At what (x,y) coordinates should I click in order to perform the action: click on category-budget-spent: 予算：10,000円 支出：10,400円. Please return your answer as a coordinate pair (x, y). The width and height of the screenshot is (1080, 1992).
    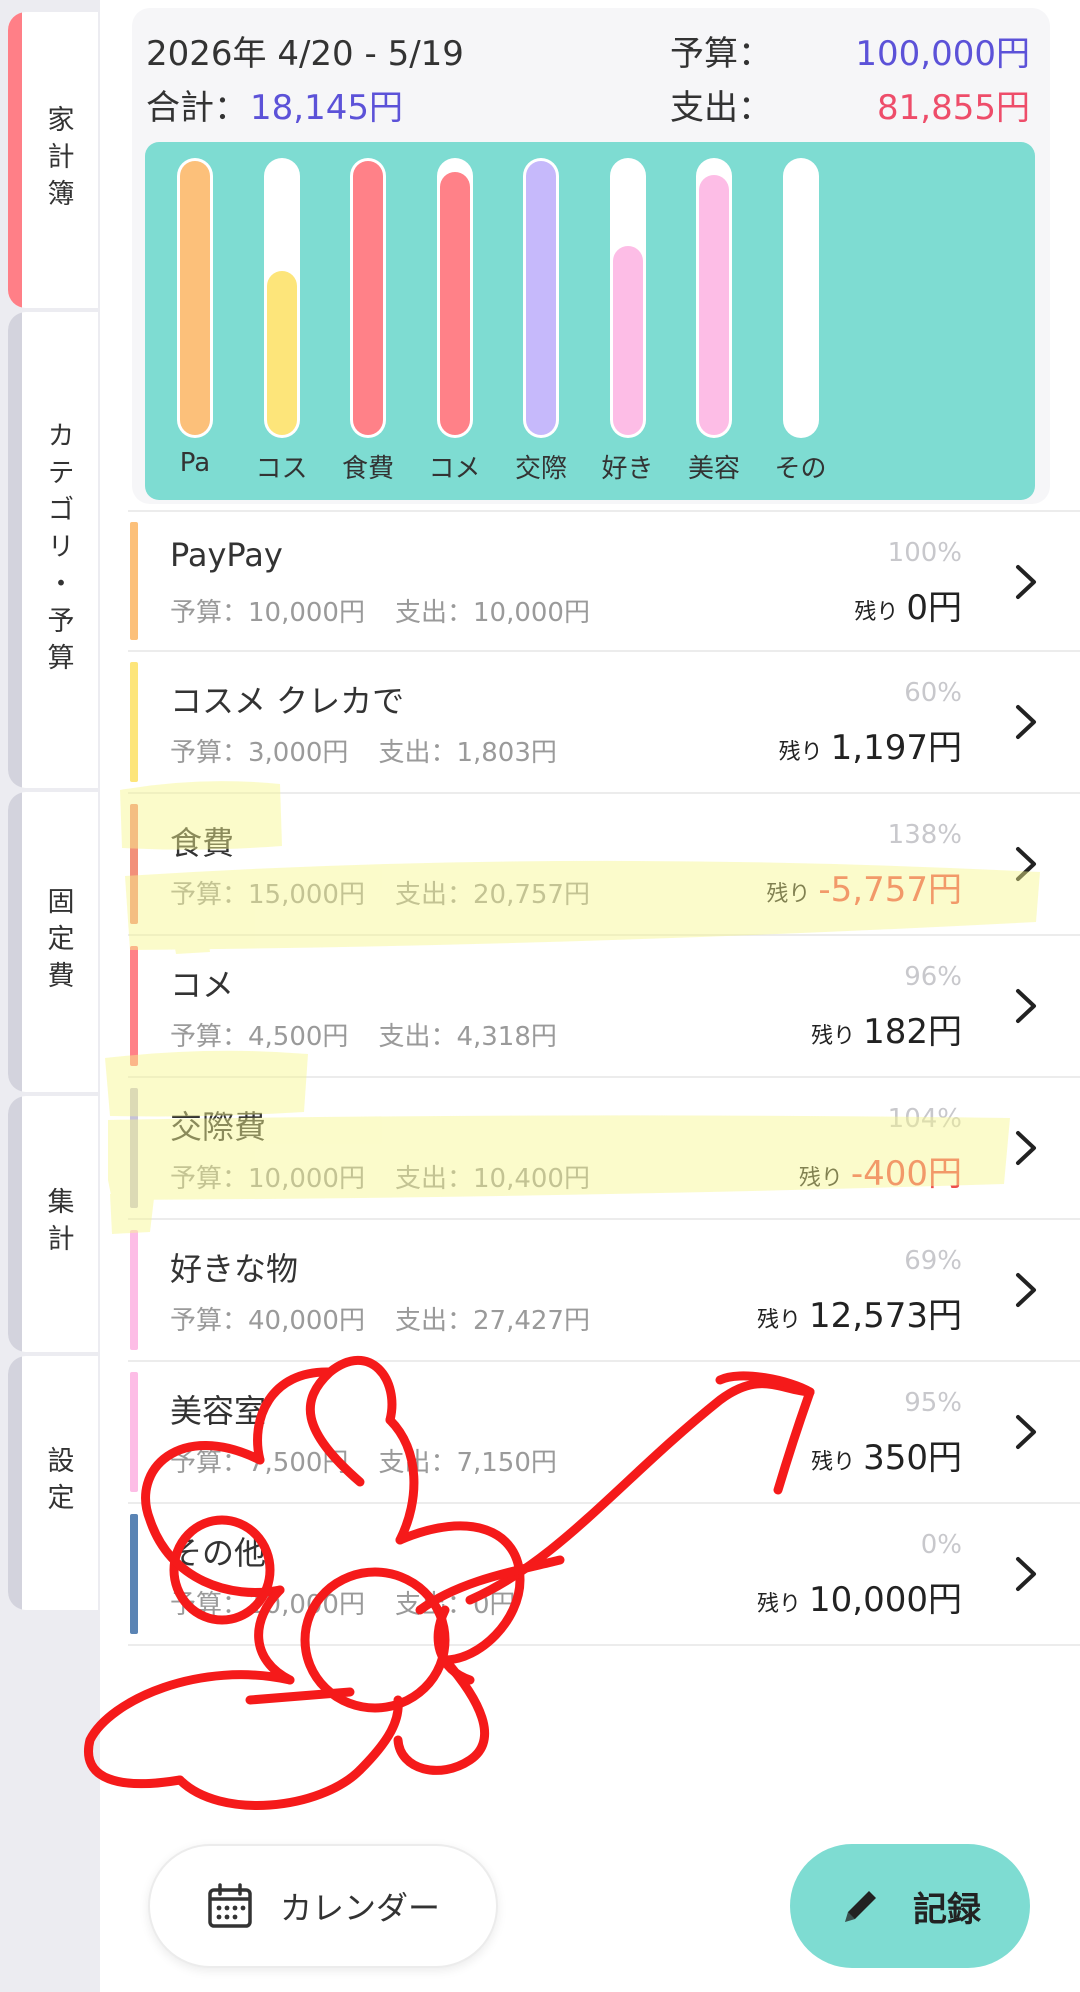
    Looking at the image, I should click on (380, 1176).